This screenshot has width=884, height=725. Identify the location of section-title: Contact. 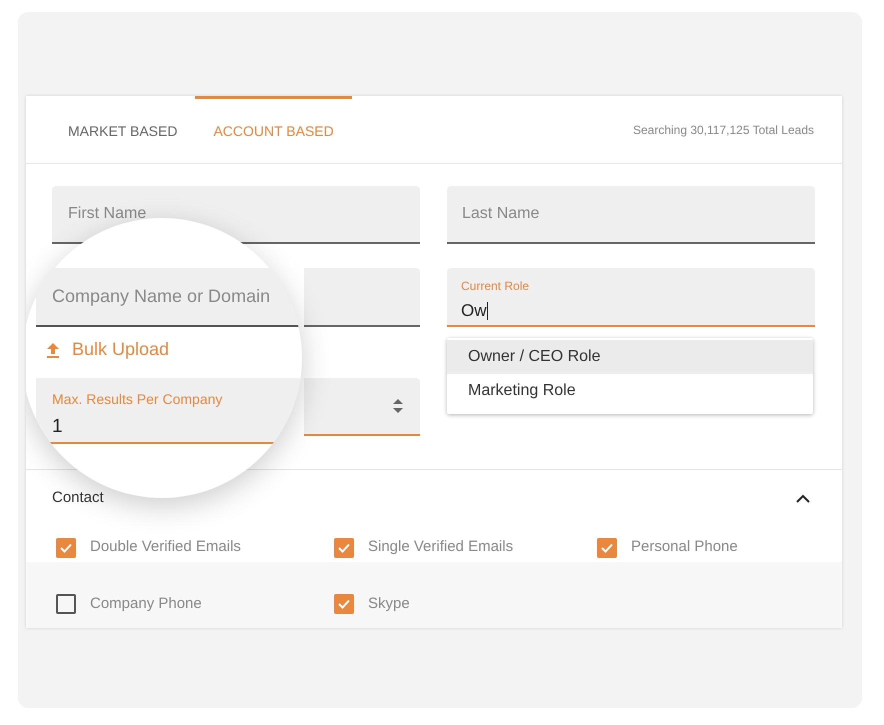
(78, 498).